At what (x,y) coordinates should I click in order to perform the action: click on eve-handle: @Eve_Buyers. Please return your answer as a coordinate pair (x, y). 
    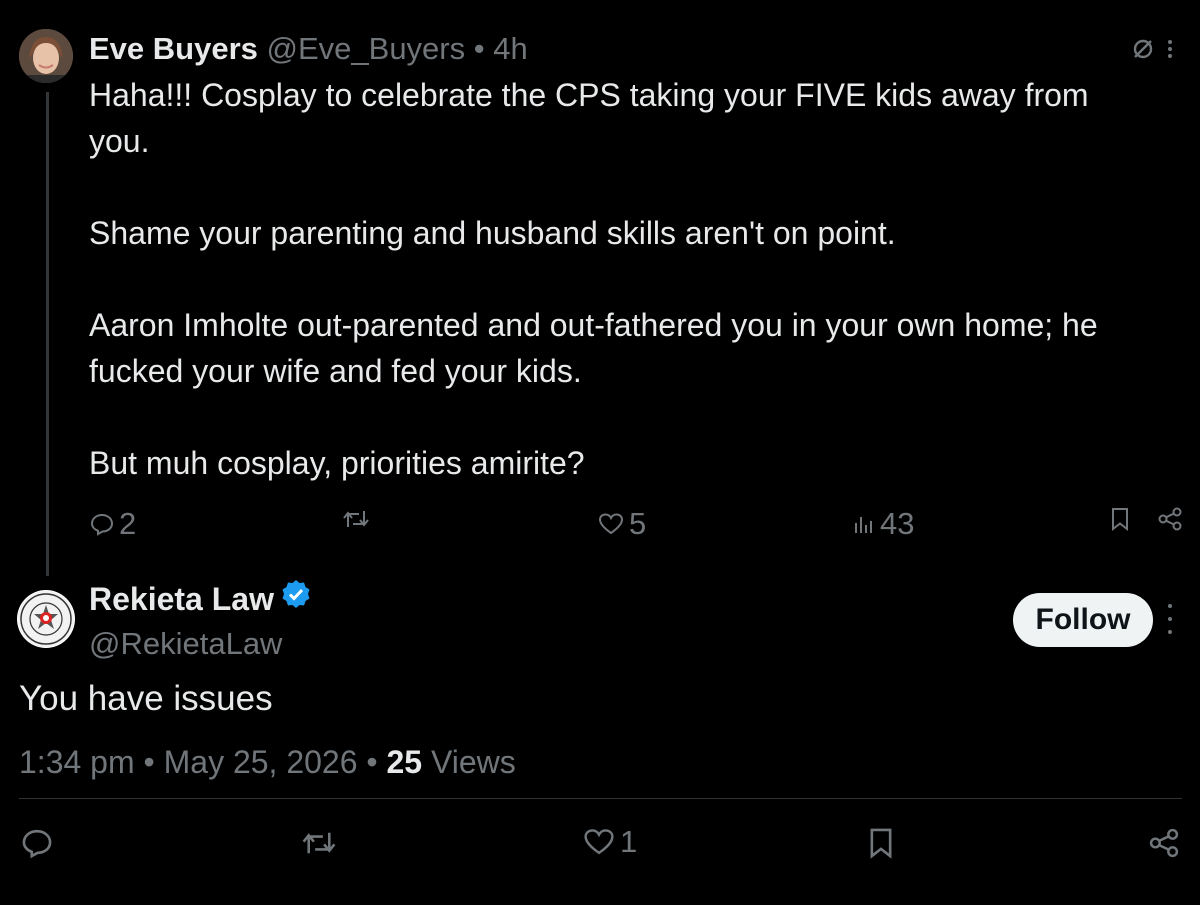
    Looking at the image, I should click on (366, 48).